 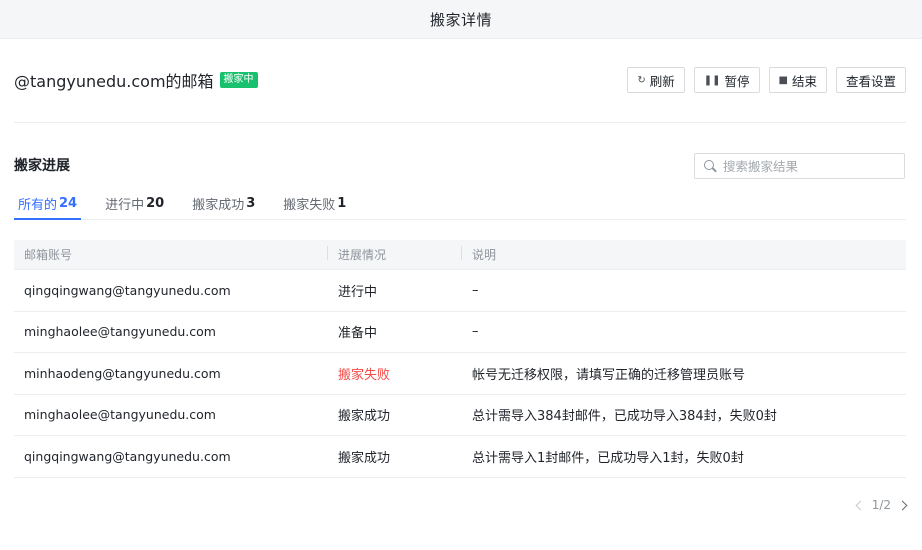 What do you see at coordinates (460, 122) in the screenshot?
I see `header-divider` at bounding box center [460, 122].